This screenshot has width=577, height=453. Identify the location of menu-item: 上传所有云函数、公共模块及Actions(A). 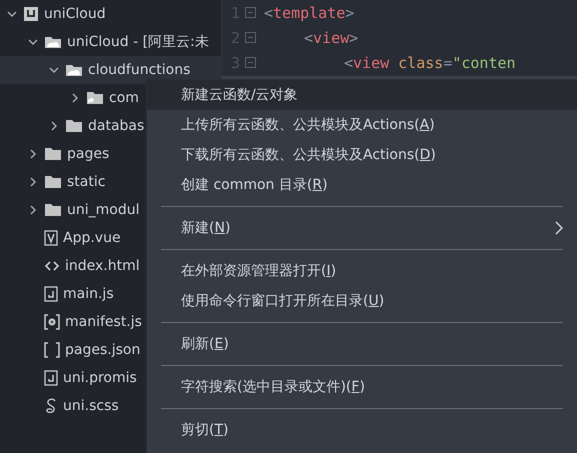
(362, 125).